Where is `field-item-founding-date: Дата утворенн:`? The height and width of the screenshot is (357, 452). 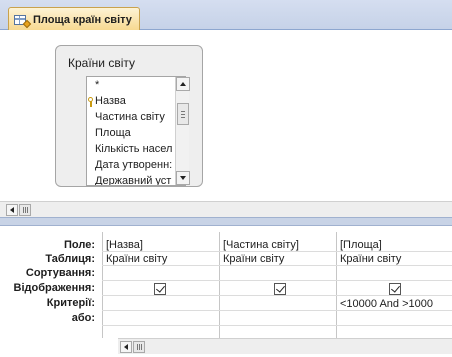
field-item-founding-date: Дата утворенн: is located at coordinates (133, 165).